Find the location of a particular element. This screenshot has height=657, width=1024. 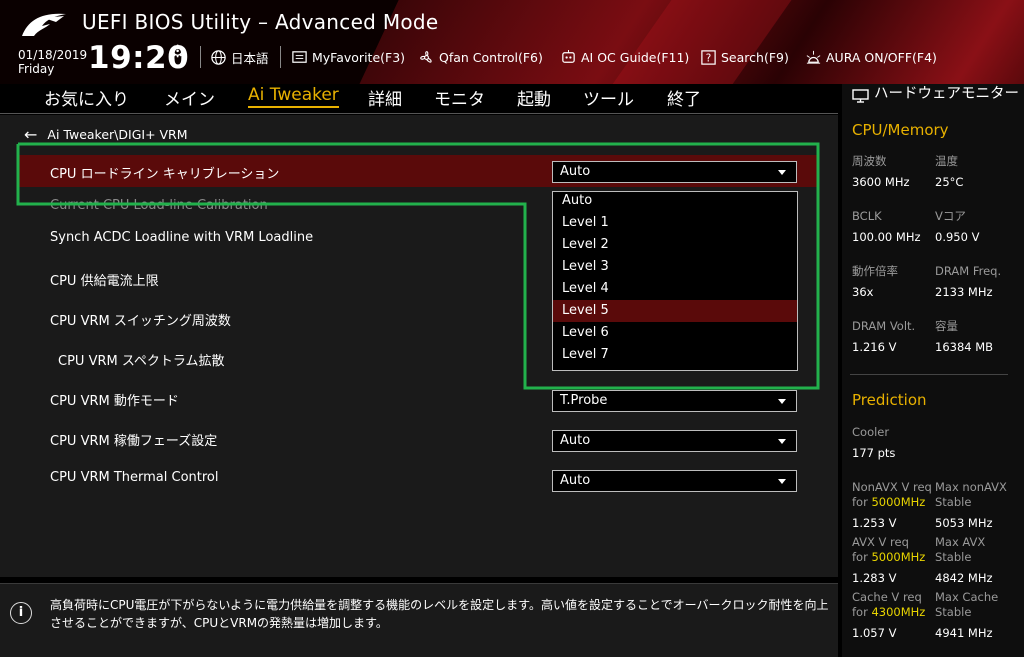

qfan-control-button: Qfan Control(F6) is located at coordinates (480, 57).